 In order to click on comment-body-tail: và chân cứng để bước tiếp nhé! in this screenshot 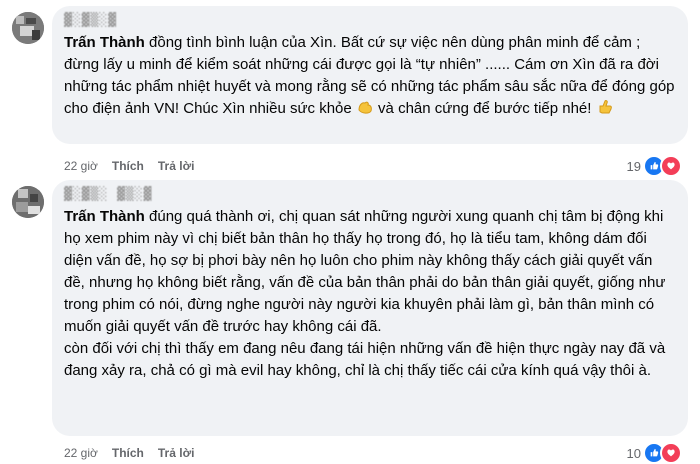, I will do `click(482, 108)`.